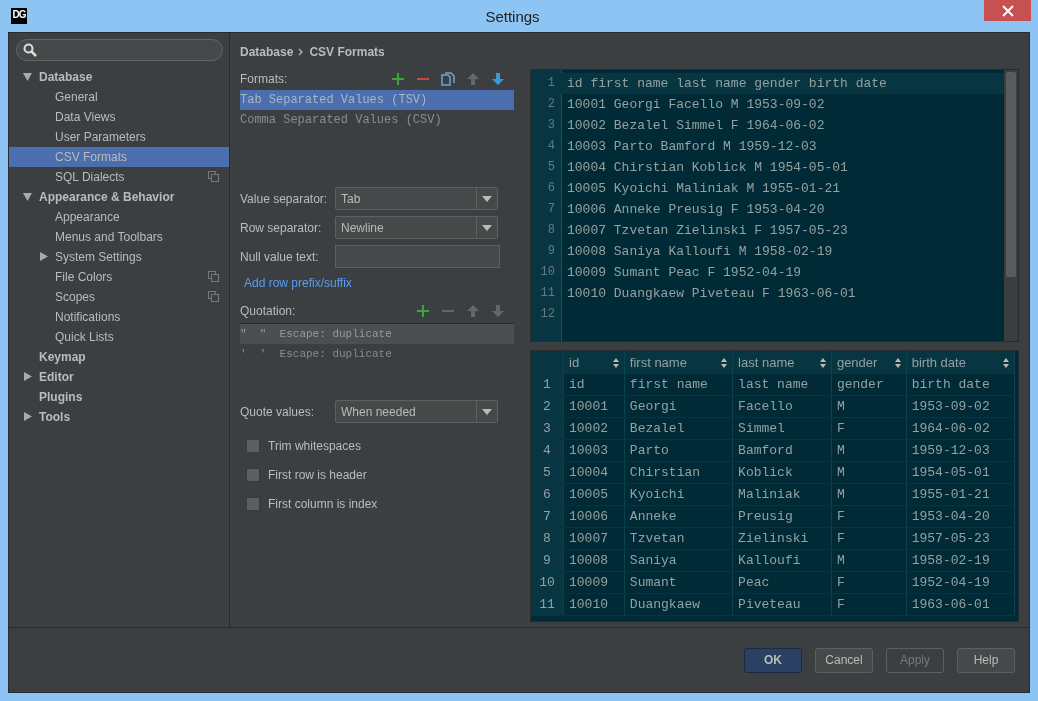 This screenshot has width=1038, height=701. What do you see at coordinates (691, 146) in the screenshot?
I see `code-line: 10003 Parto Bamford M 1959-12-03` at bounding box center [691, 146].